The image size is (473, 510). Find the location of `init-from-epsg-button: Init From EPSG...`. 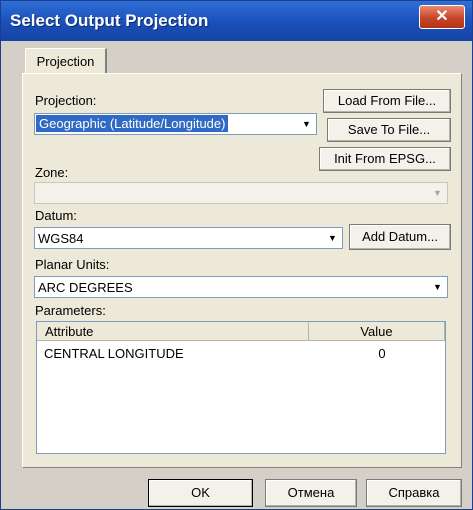

init-from-epsg-button: Init From EPSG... is located at coordinates (385, 159).